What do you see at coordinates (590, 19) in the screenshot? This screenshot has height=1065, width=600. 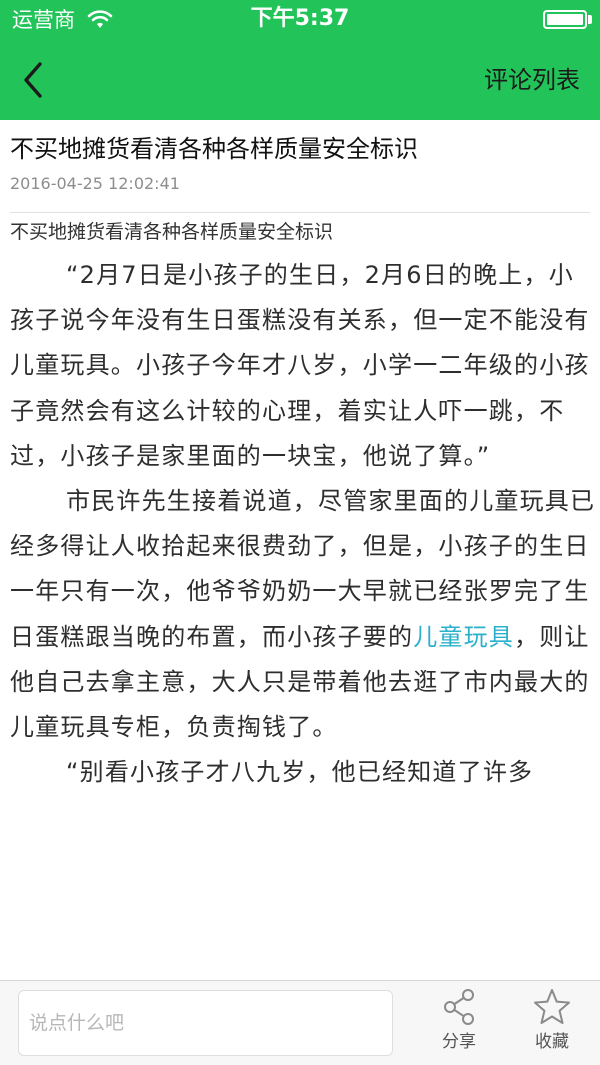 I see `battery-tip` at bounding box center [590, 19].